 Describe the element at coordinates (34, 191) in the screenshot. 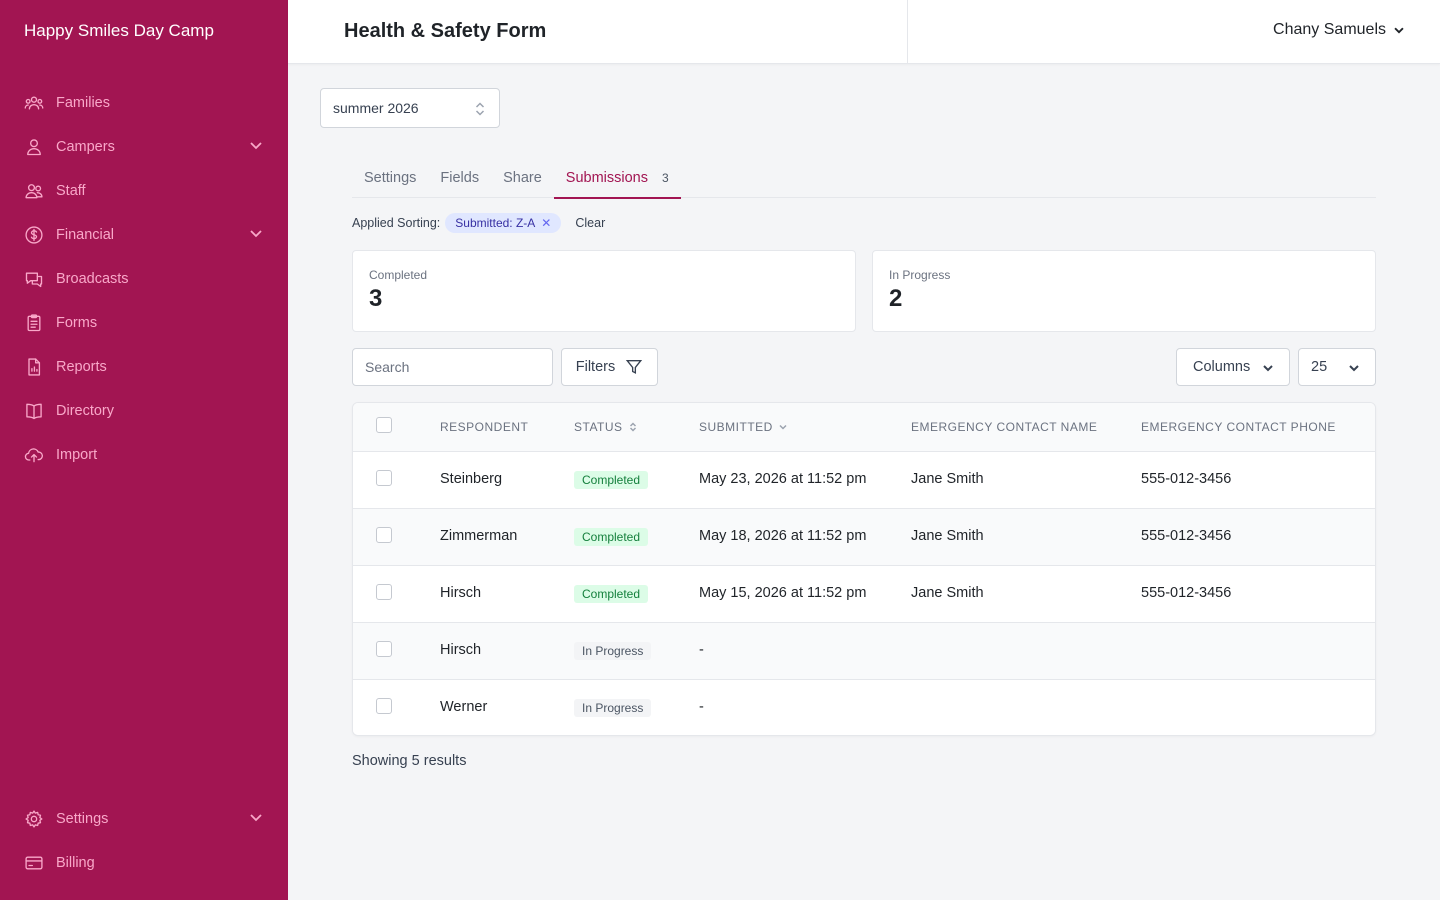

I see `users-icon` at that location.